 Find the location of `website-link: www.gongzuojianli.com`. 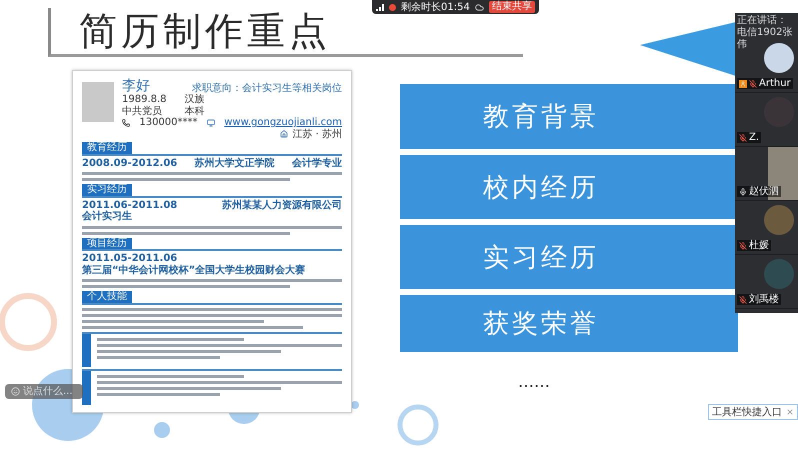

website-link: www.gongzuojianli.com is located at coordinates (283, 123).